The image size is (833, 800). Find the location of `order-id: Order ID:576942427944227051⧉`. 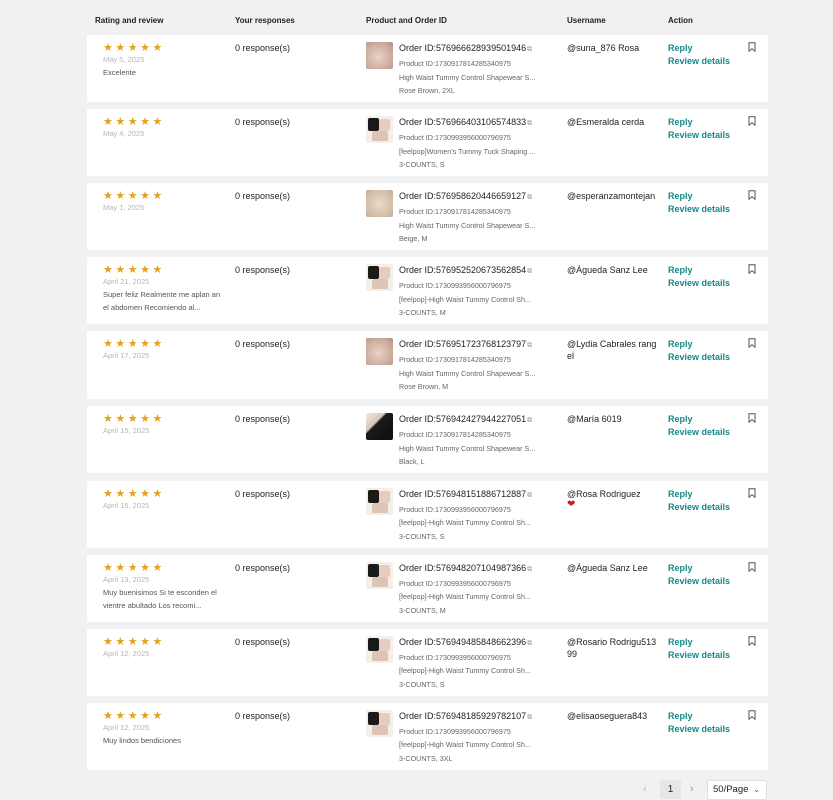

order-id: Order ID:576942427944227051⧉ is located at coordinates (466, 419).